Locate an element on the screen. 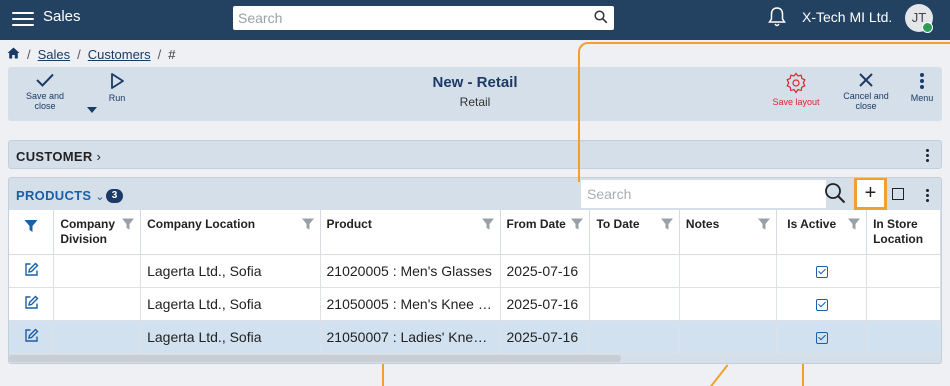 This screenshot has height=386, width=950. close-icon is located at coordinates (866, 80).